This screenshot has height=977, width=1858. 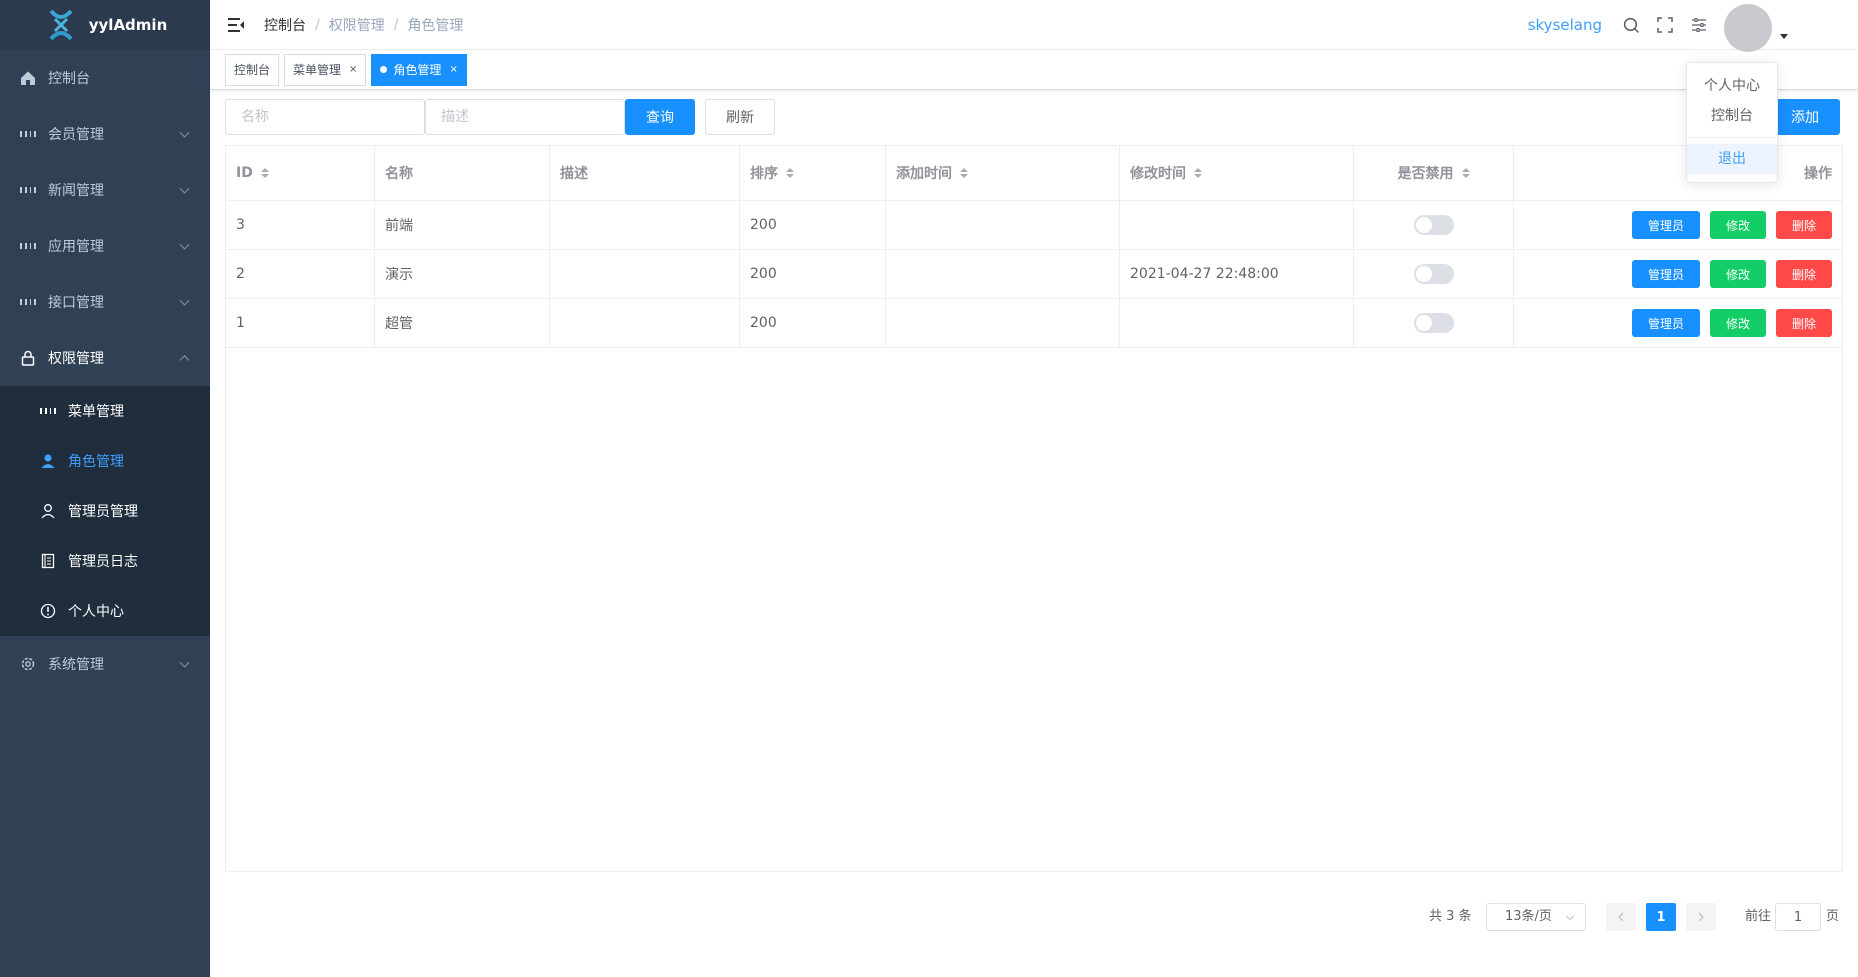 I want to click on next-page-button, so click(x=1701, y=917).